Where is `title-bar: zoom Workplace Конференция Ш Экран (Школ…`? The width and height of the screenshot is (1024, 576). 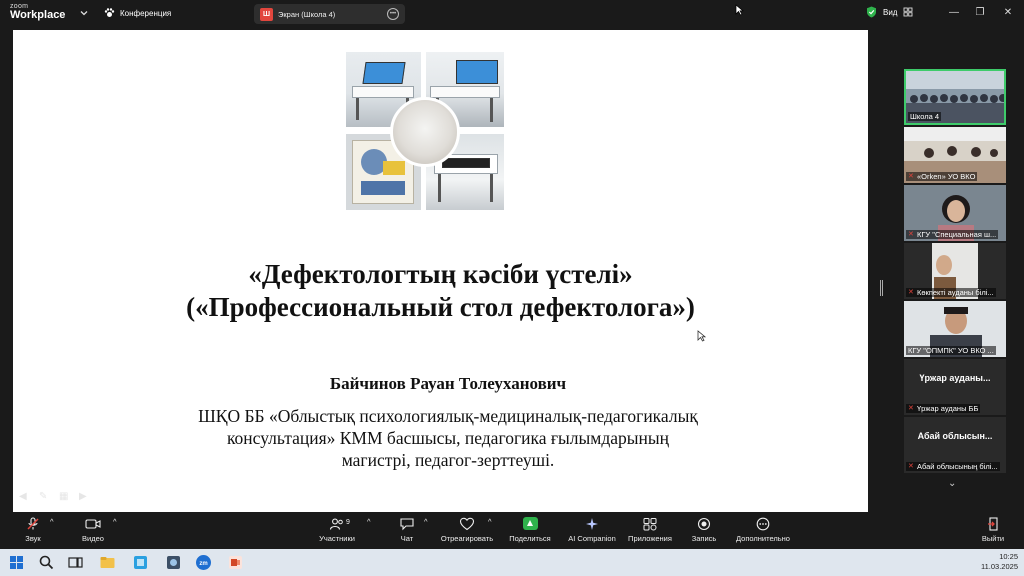
title-bar: zoom Workplace Конференция Ш Экран (Школ… is located at coordinates (512, 14).